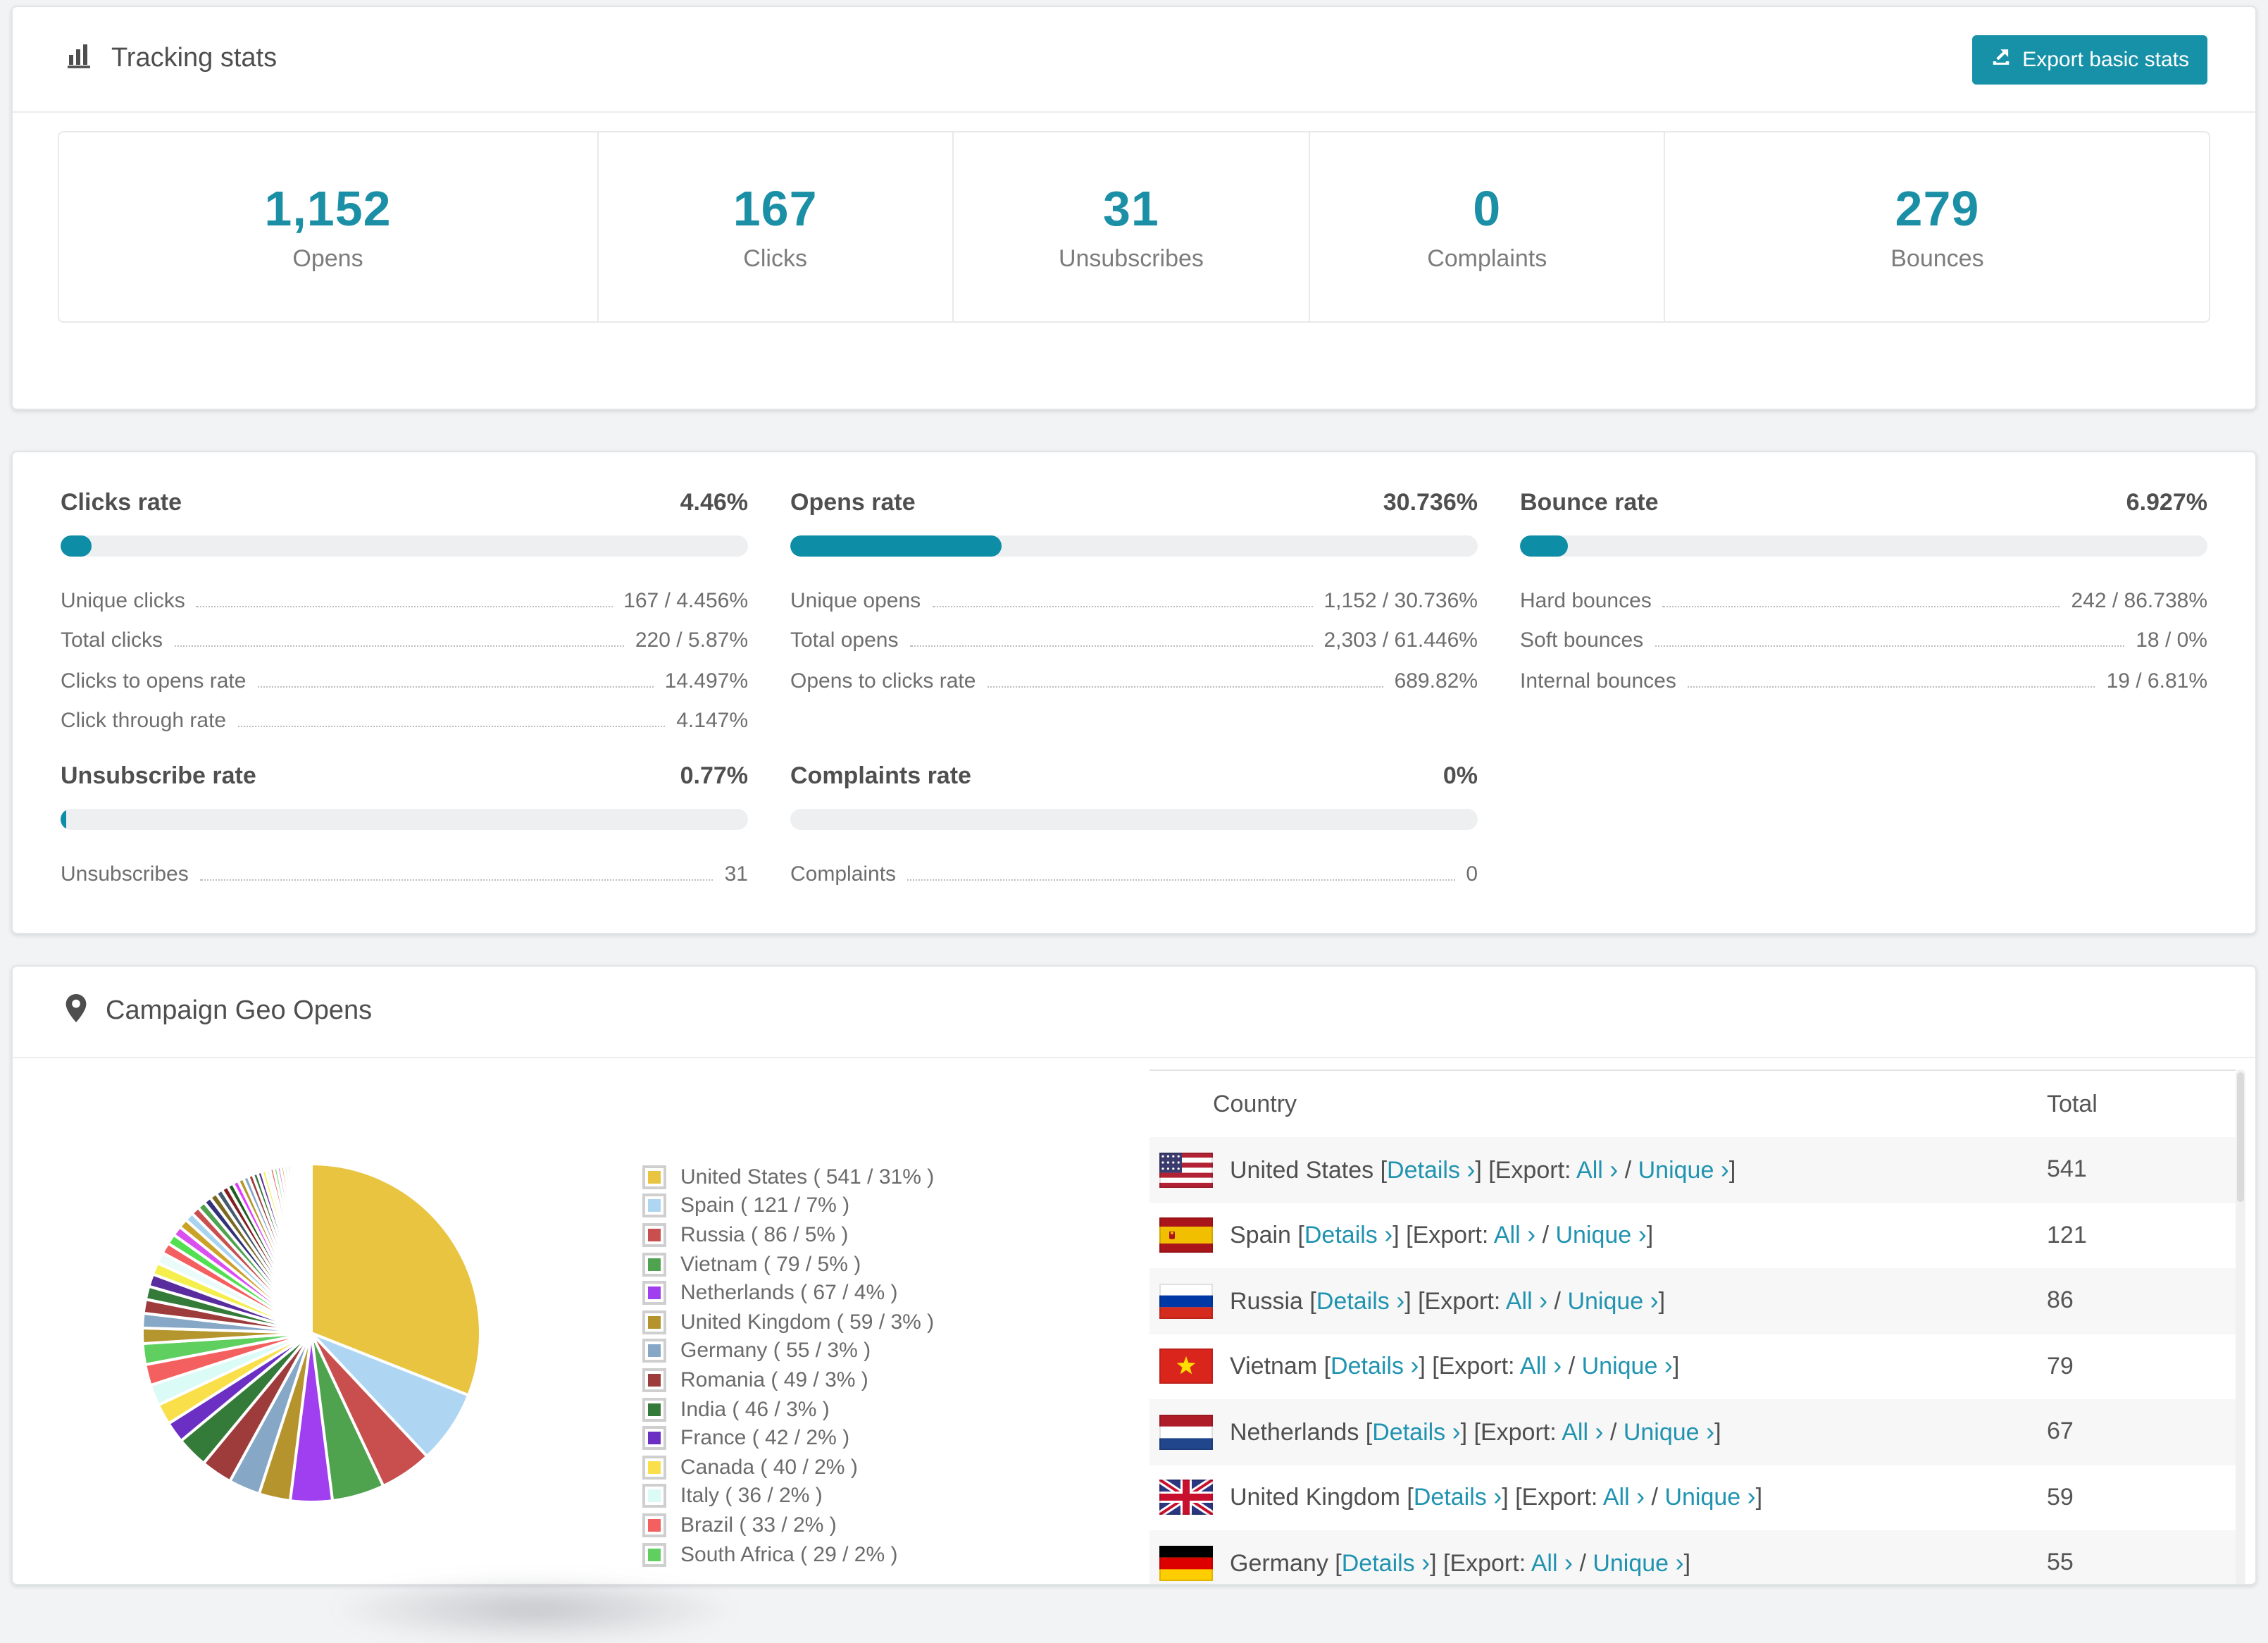 This screenshot has width=2268, height=1643. Describe the element at coordinates (328, 257) in the screenshot. I see `stat-label: Opens` at that location.